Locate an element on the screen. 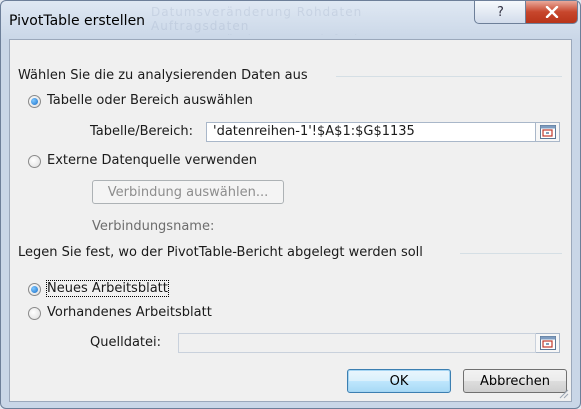 This screenshot has width=581, height=409. close-button is located at coordinates (551, 12).